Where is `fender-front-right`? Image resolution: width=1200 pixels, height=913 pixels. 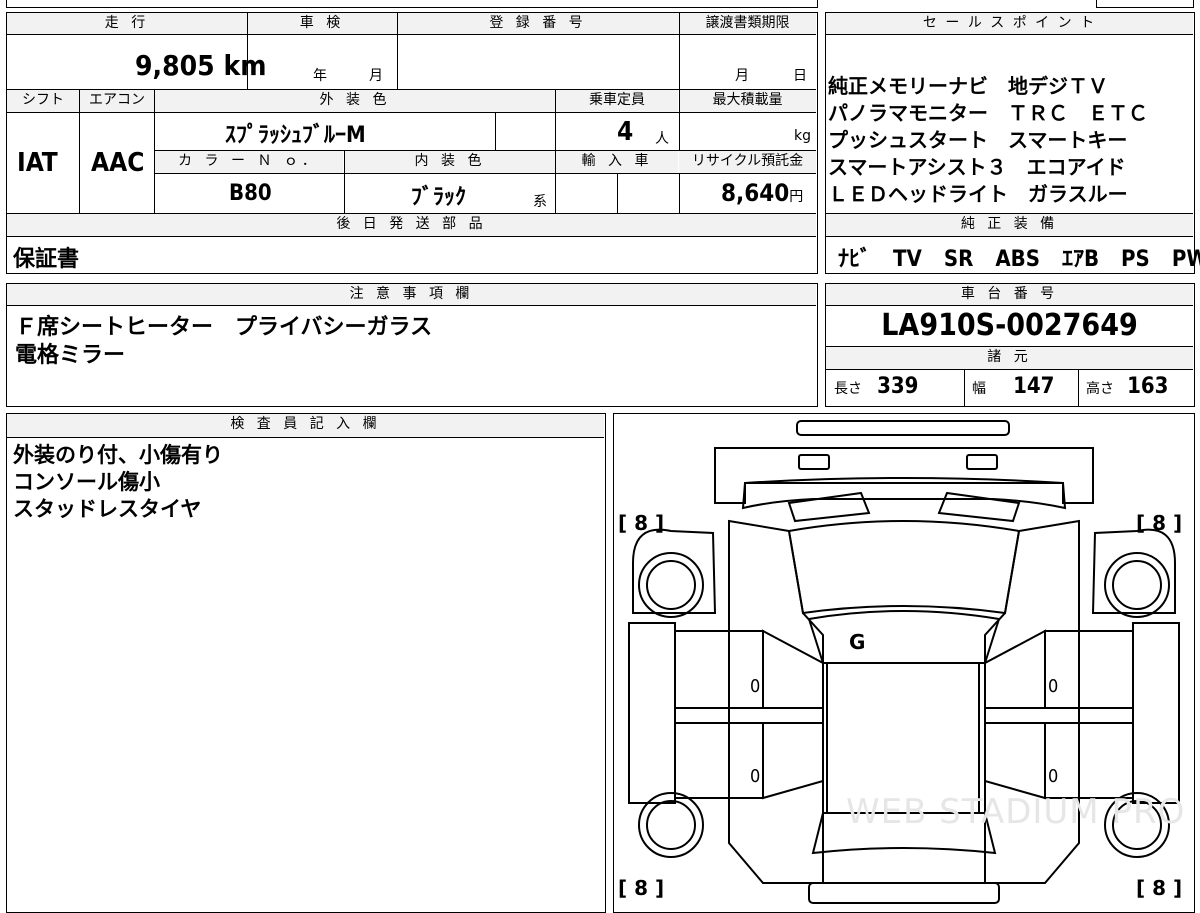
fender-front-right is located at coordinates (1133, 571).